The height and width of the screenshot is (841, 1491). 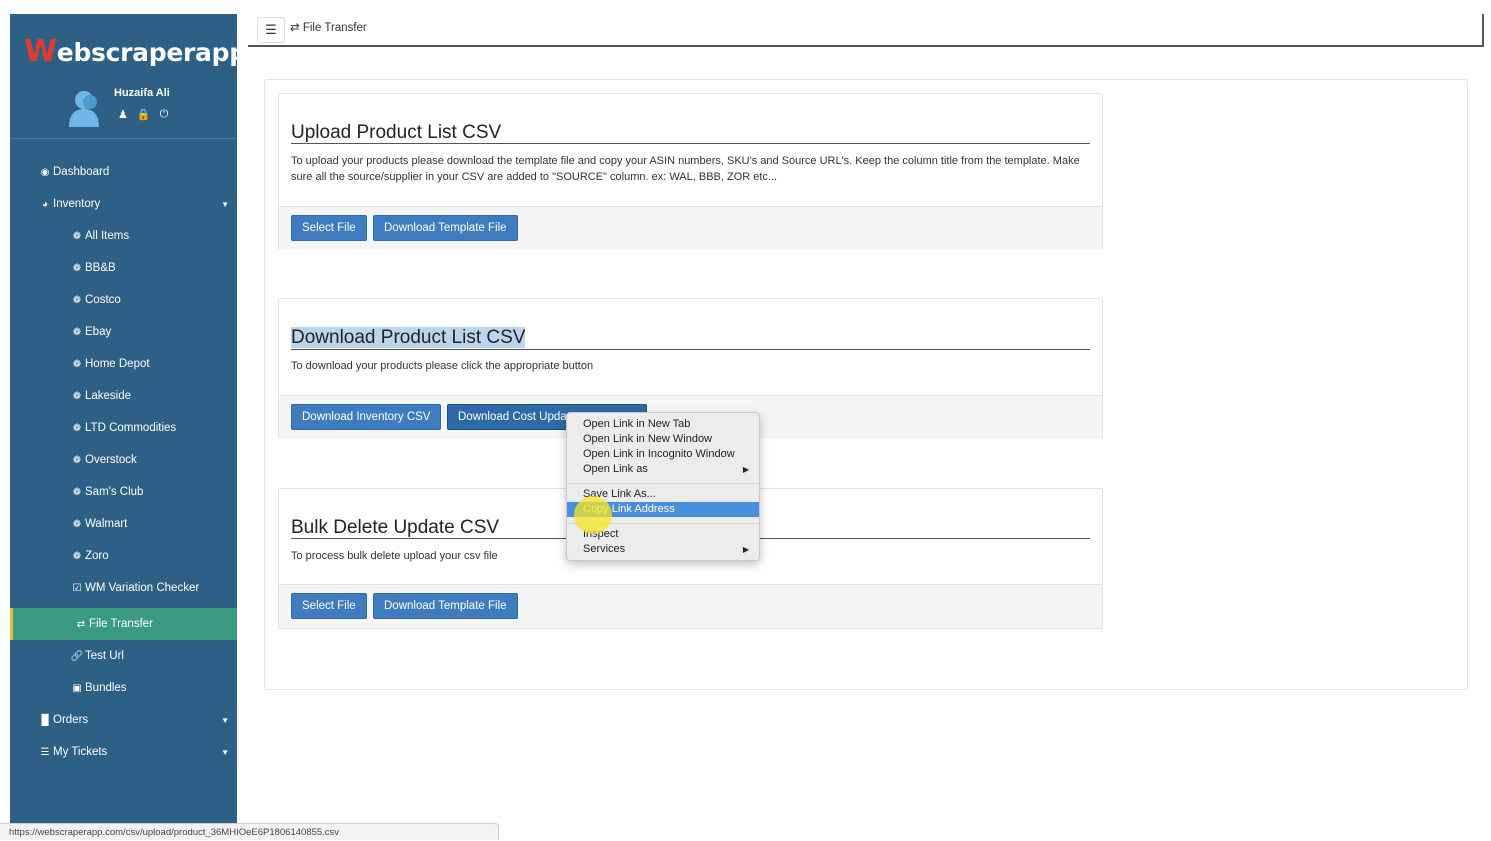 What do you see at coordinates (123, 588) in the screenshot?
I see `sidebar-item-wm-variation-checker: ☑ WM Variation Checker` at bounding box center [123, 588].